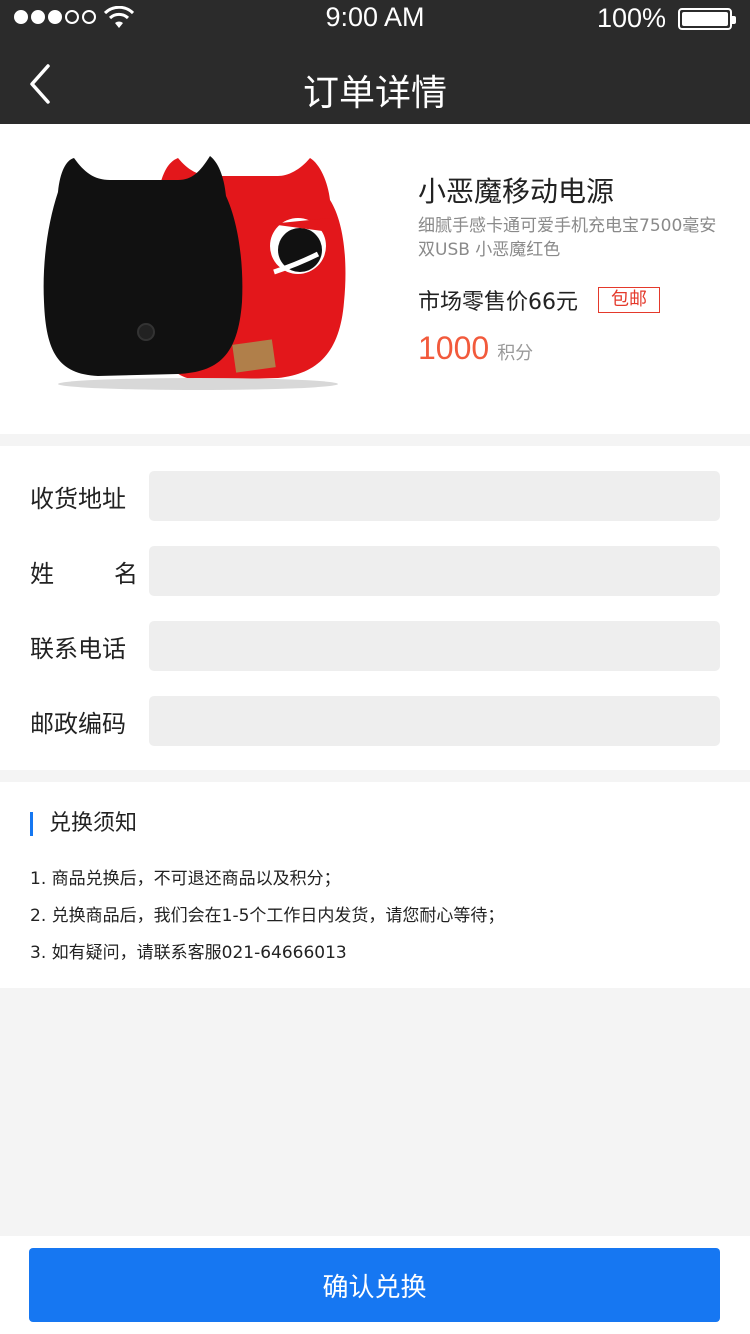 The image size is (750, 1334). Describe the element at coordinates (434, 646) in the screenshot. I see `phone-input` at that location.